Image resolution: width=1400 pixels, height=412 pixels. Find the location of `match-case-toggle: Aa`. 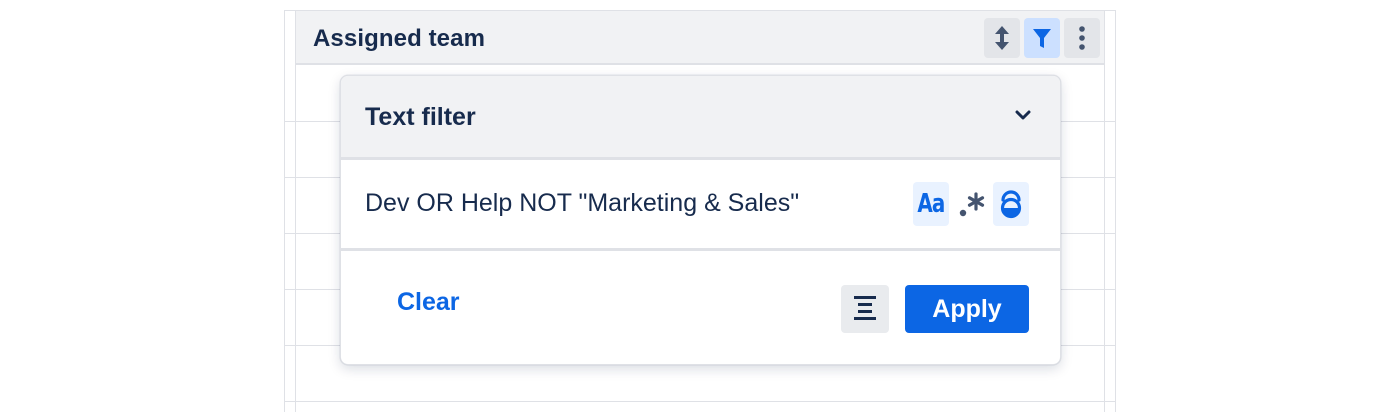

match-case-toggle: Aa is located at coordinates (931, 204).